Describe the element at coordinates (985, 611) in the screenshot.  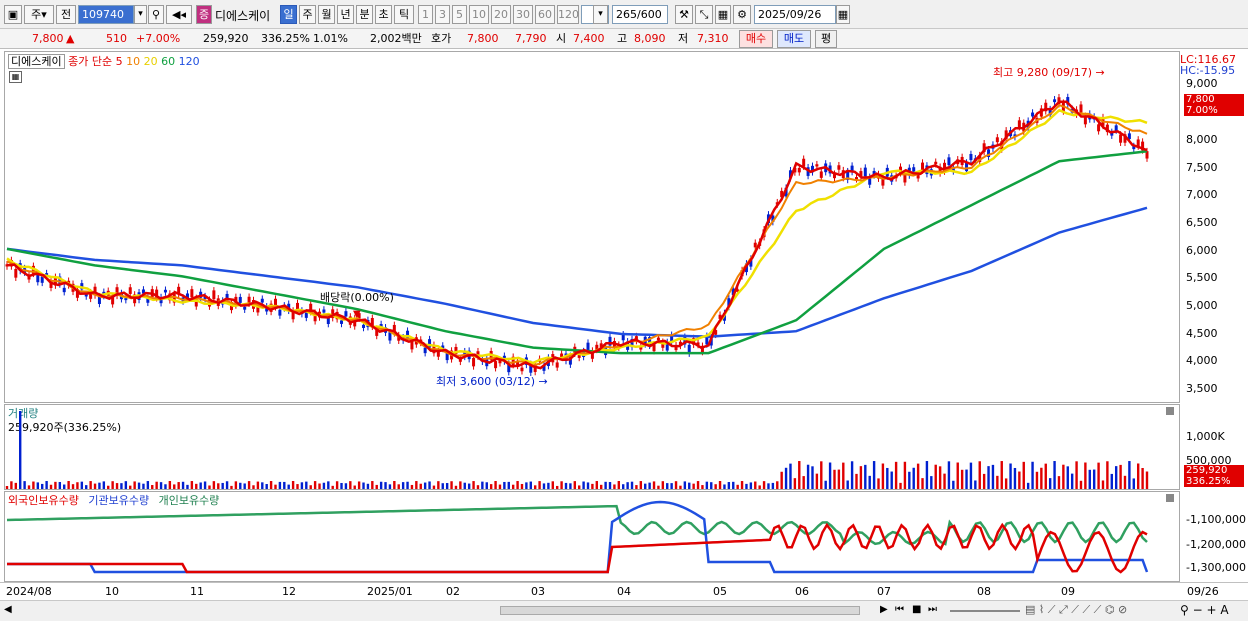
I see `zoom-slider` at that location.